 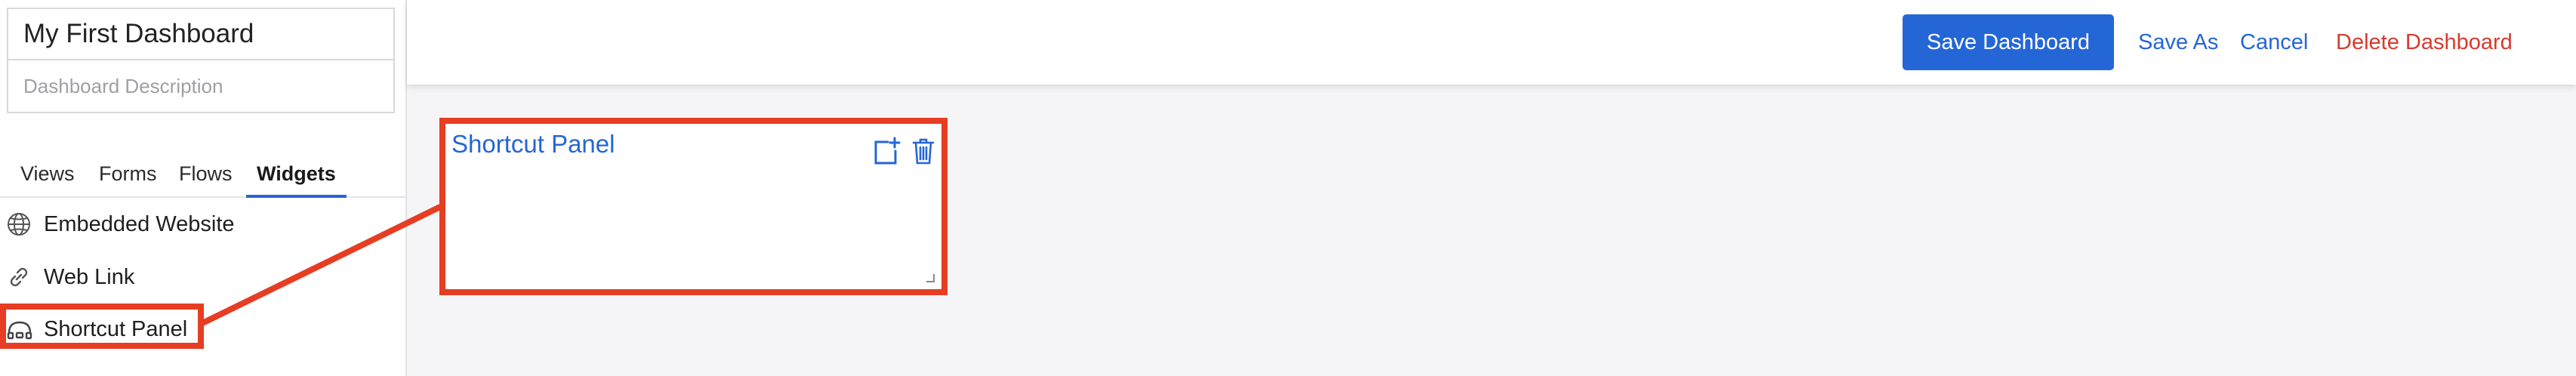 What do you see at coordinates (201, 86) in the screenshot?
I see `dashboard-description-input` at bounding box center [201, 86].